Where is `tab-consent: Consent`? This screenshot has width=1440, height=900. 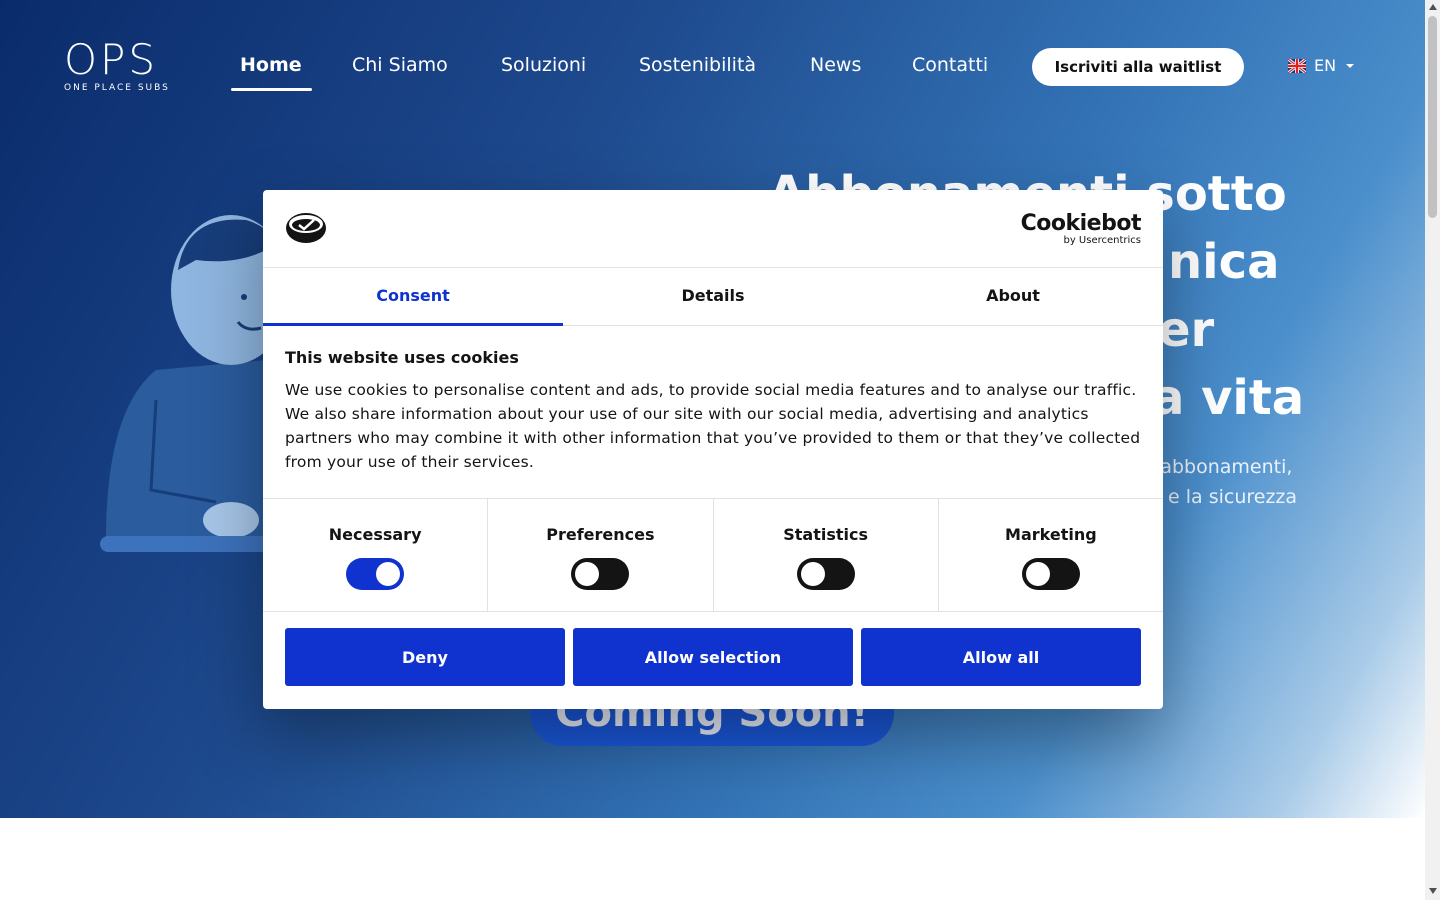 tab-consent: Consent is located at coordinates (413, 297).